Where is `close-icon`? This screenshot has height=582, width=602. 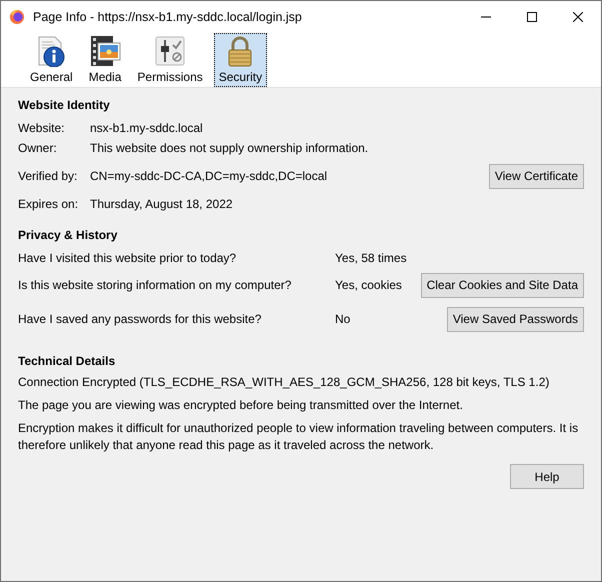
close-icon is located at coordinates (578, 17).